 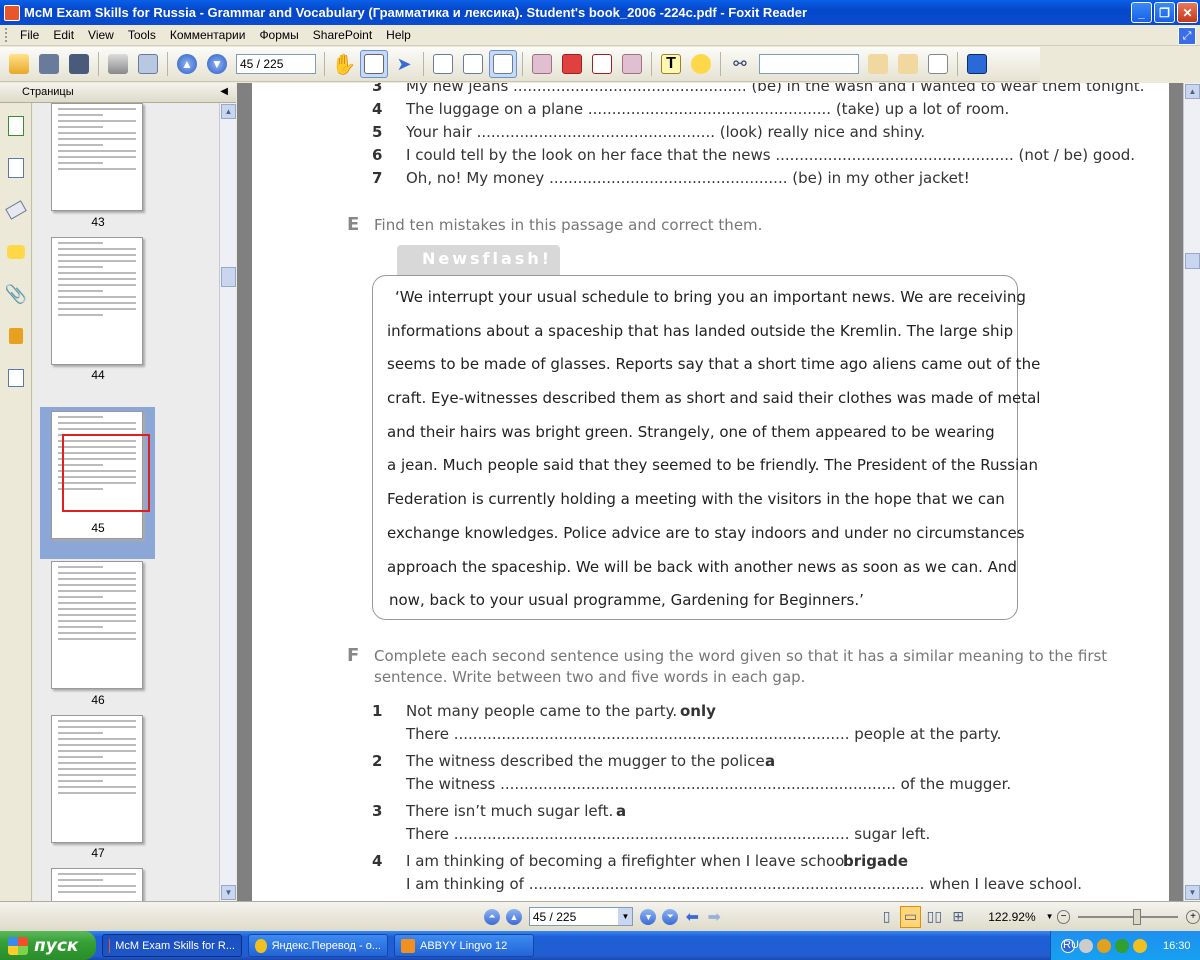 I want to click on menu-comments: Комментарии, so click(x=208, y=35).